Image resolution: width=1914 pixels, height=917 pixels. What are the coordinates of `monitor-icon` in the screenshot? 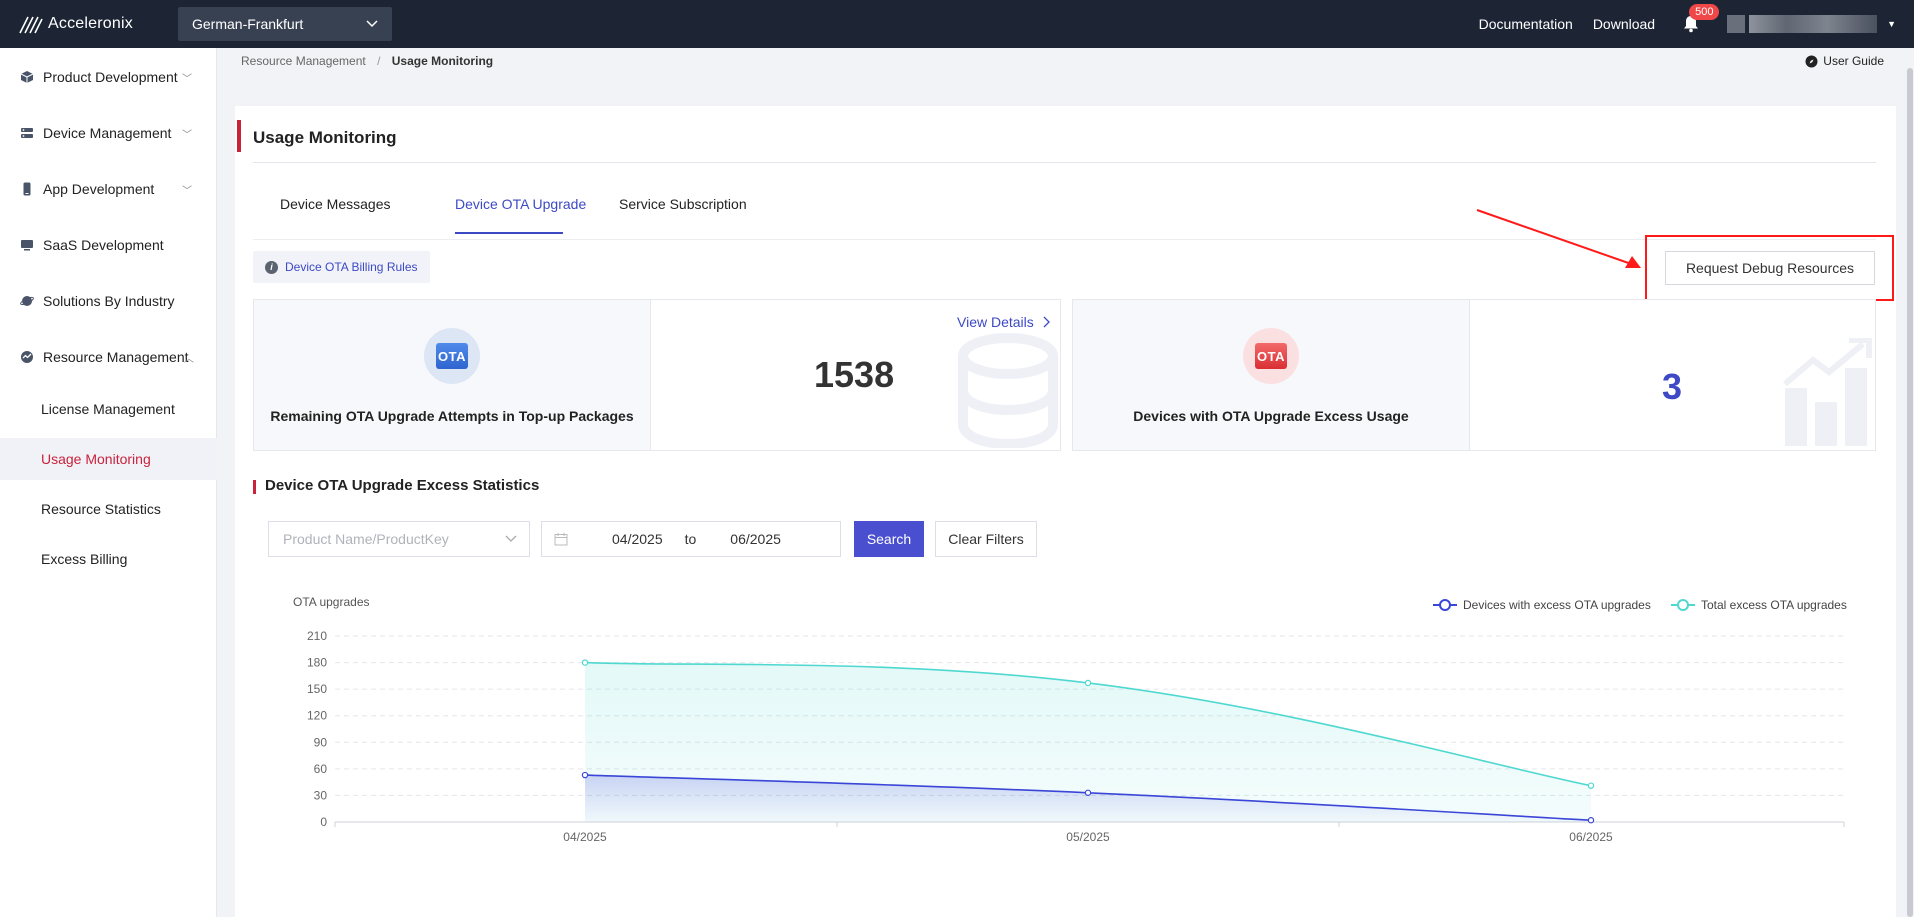 It's located at (27, 245).